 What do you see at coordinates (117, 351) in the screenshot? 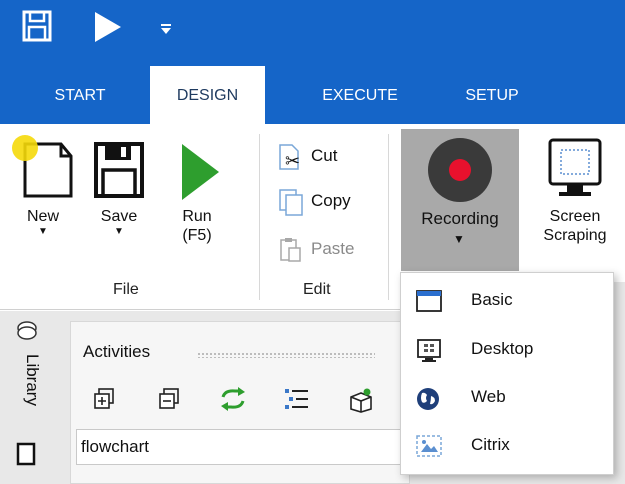
I see `activities-title: Activities` at bounding box center [117, 351].